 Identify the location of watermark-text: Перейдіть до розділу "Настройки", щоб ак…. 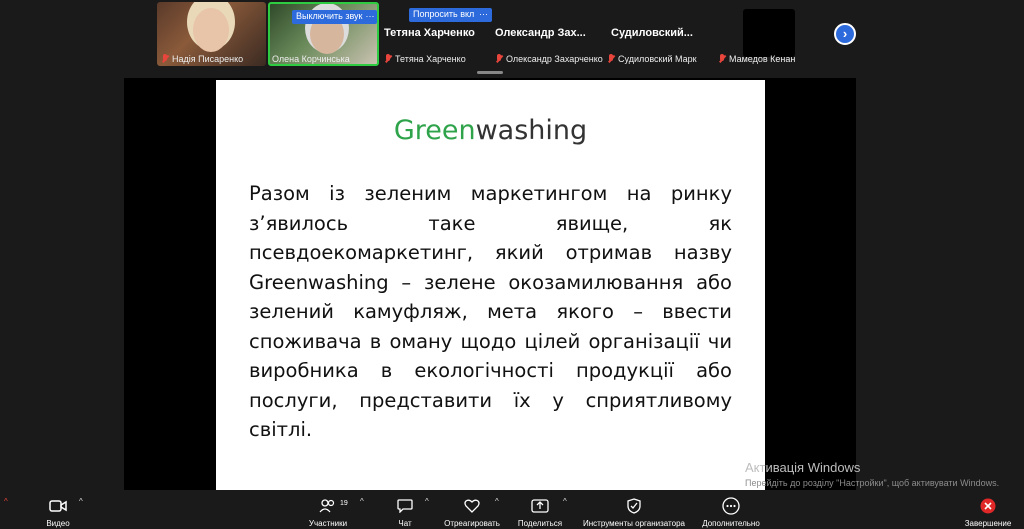
(872, 483).